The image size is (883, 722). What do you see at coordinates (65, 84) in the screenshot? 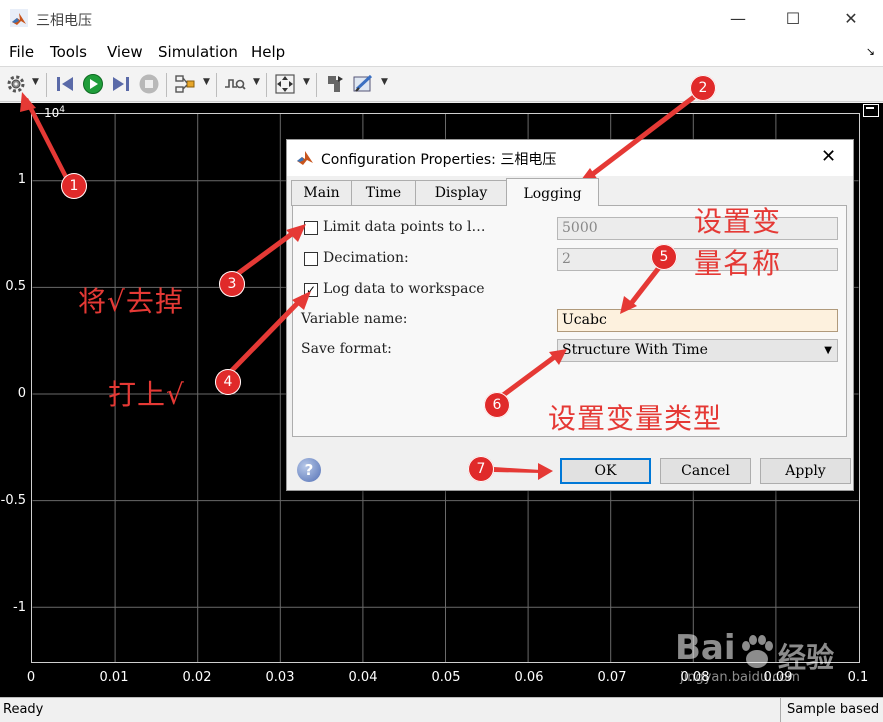
I see `step-back-icon` at bounding box center [65, 84].